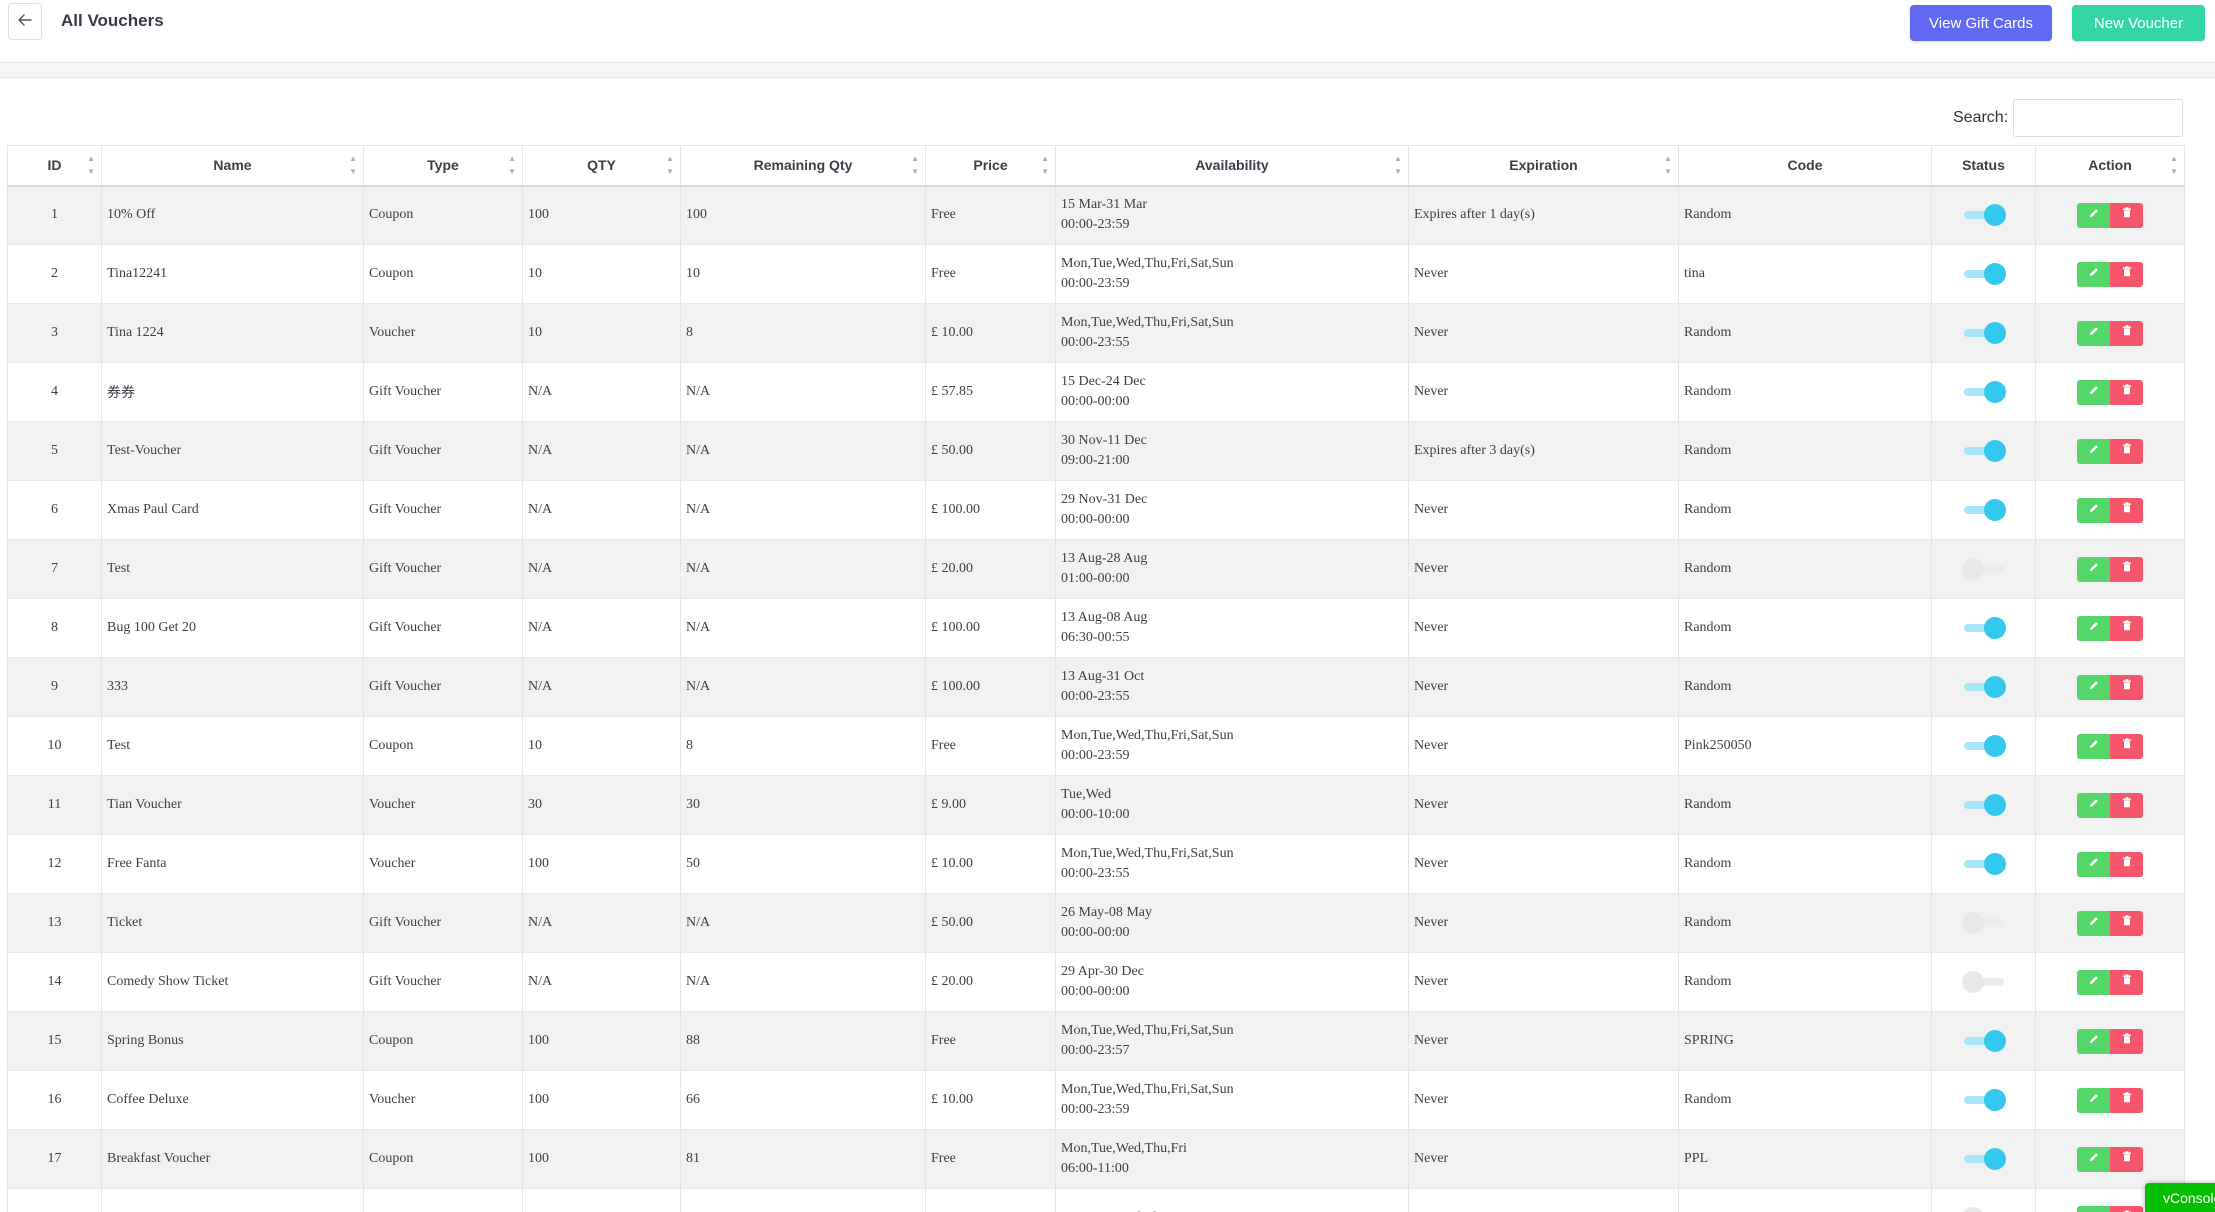 The image size is (2215, 1212). What do you see at coordinates (1232, 628) in the screenshot?
I see `cell-availability: 13 Aug-08 Aug 06:30-00:55` at bounding box center [1232, 628].